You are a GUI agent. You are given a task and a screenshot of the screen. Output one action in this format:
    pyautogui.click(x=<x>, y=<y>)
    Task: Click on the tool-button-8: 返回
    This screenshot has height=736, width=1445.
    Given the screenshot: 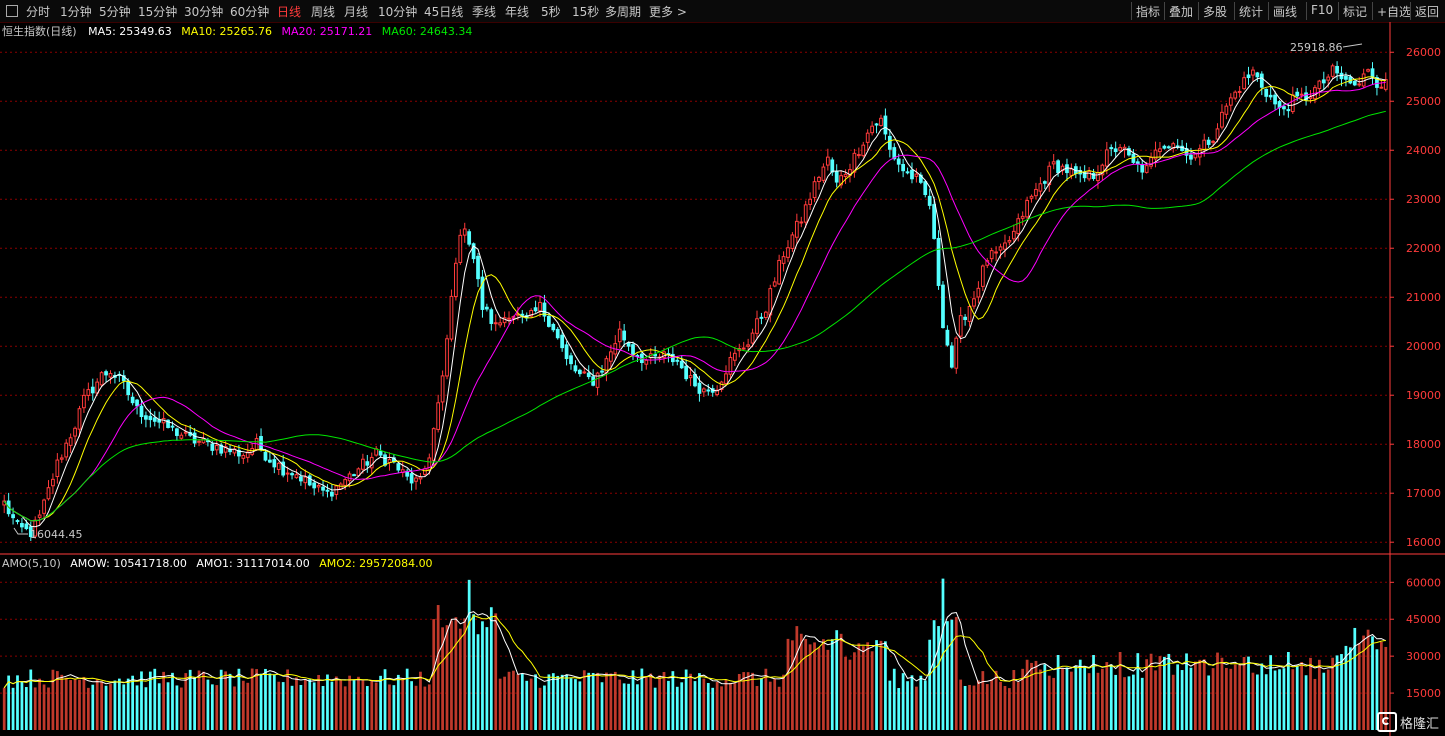 What is the action you would take?
    pyautogui.click(x=1427, y=11)
    